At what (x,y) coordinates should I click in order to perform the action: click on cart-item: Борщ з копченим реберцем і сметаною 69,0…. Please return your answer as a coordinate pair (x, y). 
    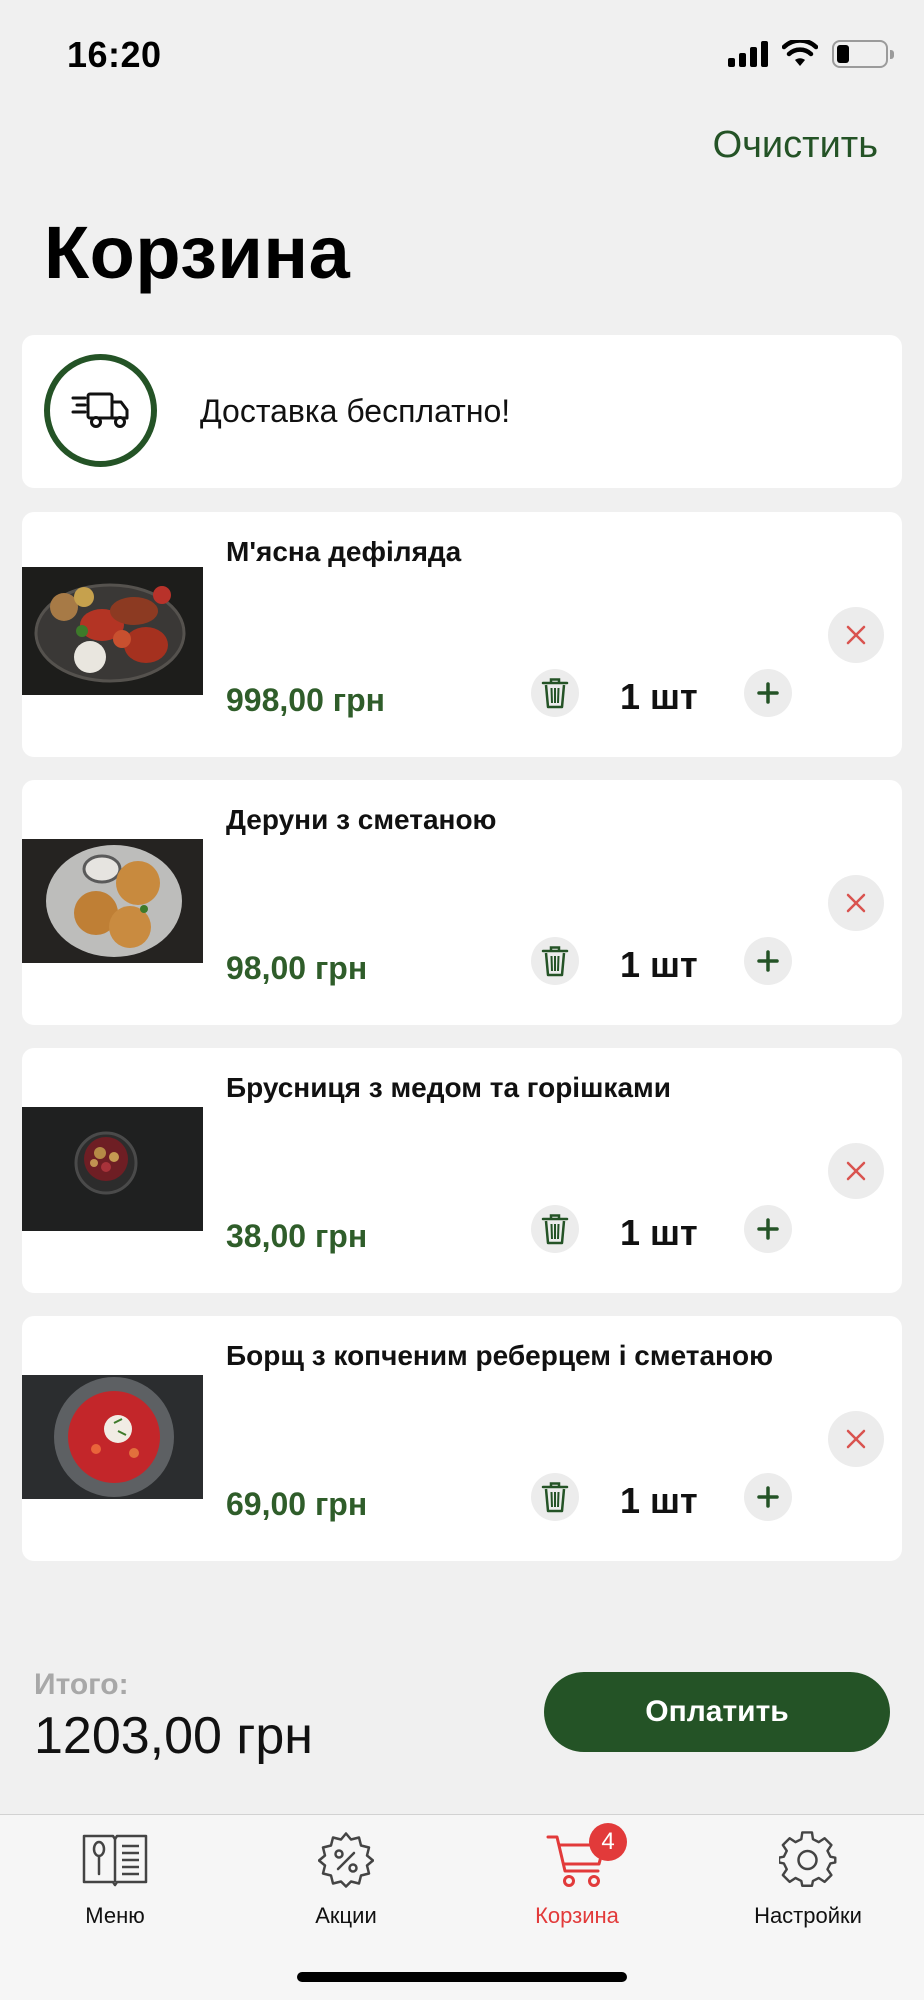
    Looking at the image, I should click on (462, 1438).